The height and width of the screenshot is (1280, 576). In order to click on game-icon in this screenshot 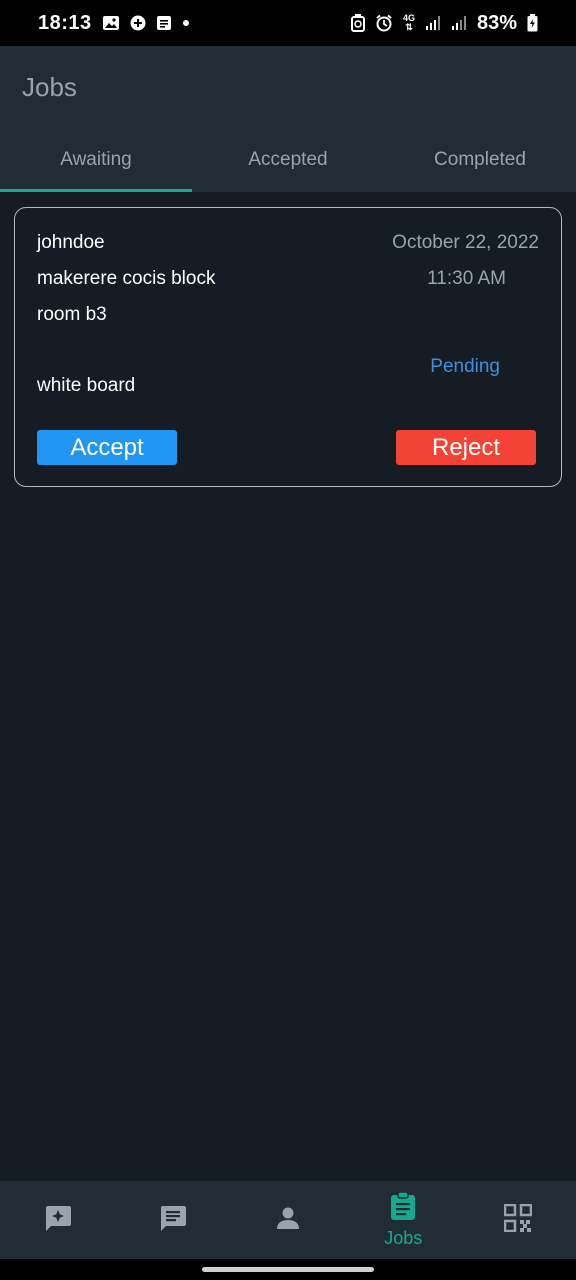, I will do `click(138, 23)`.